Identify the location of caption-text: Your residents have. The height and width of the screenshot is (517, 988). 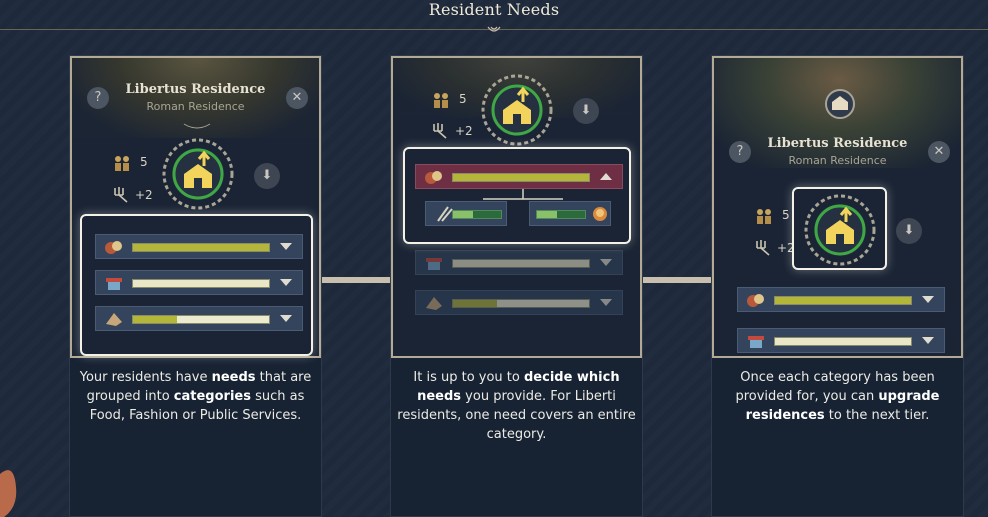
(145, 377).